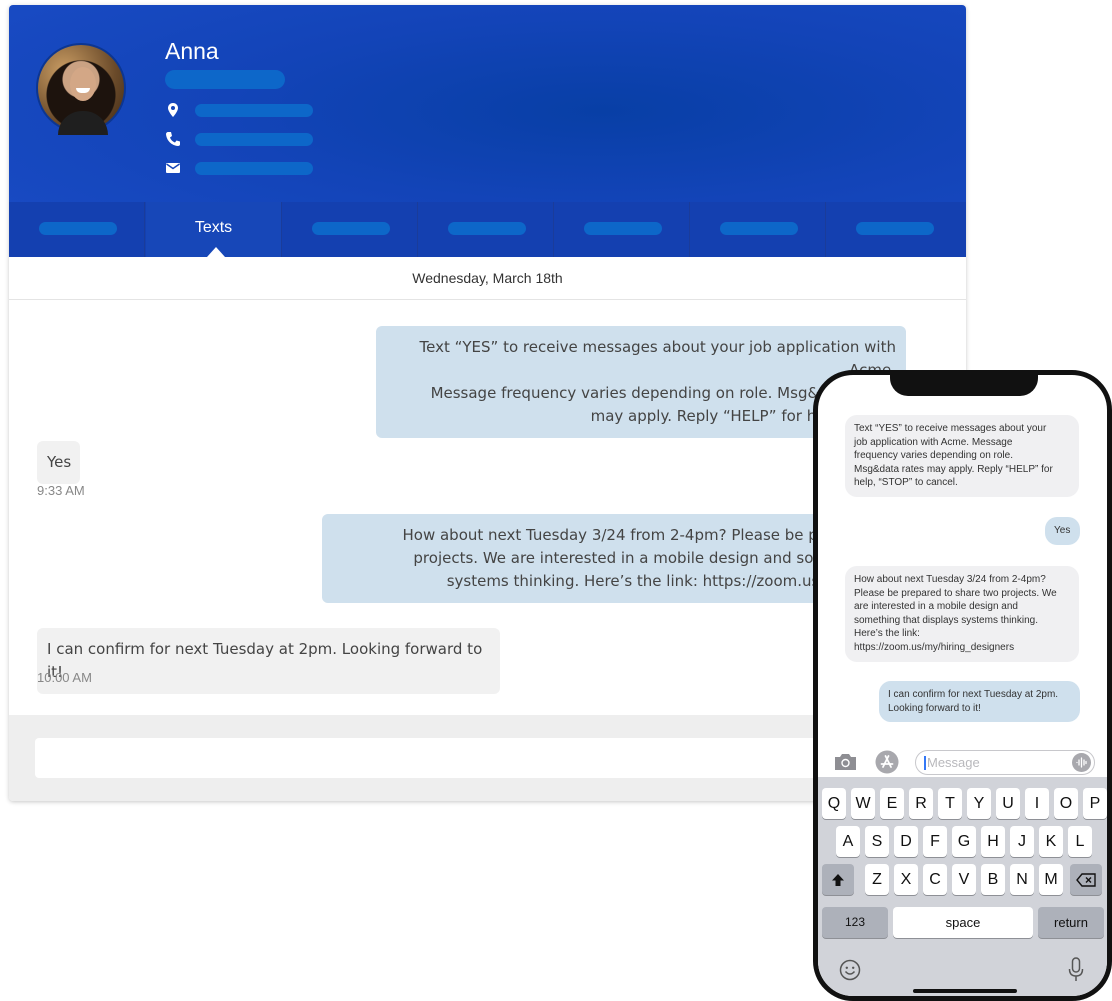 Image resolution: width=1112 pixels, height=1001 pixels. Describe the element at coordinates (254, 139) in the screenshot. I see `phone-placeholder` at that location.